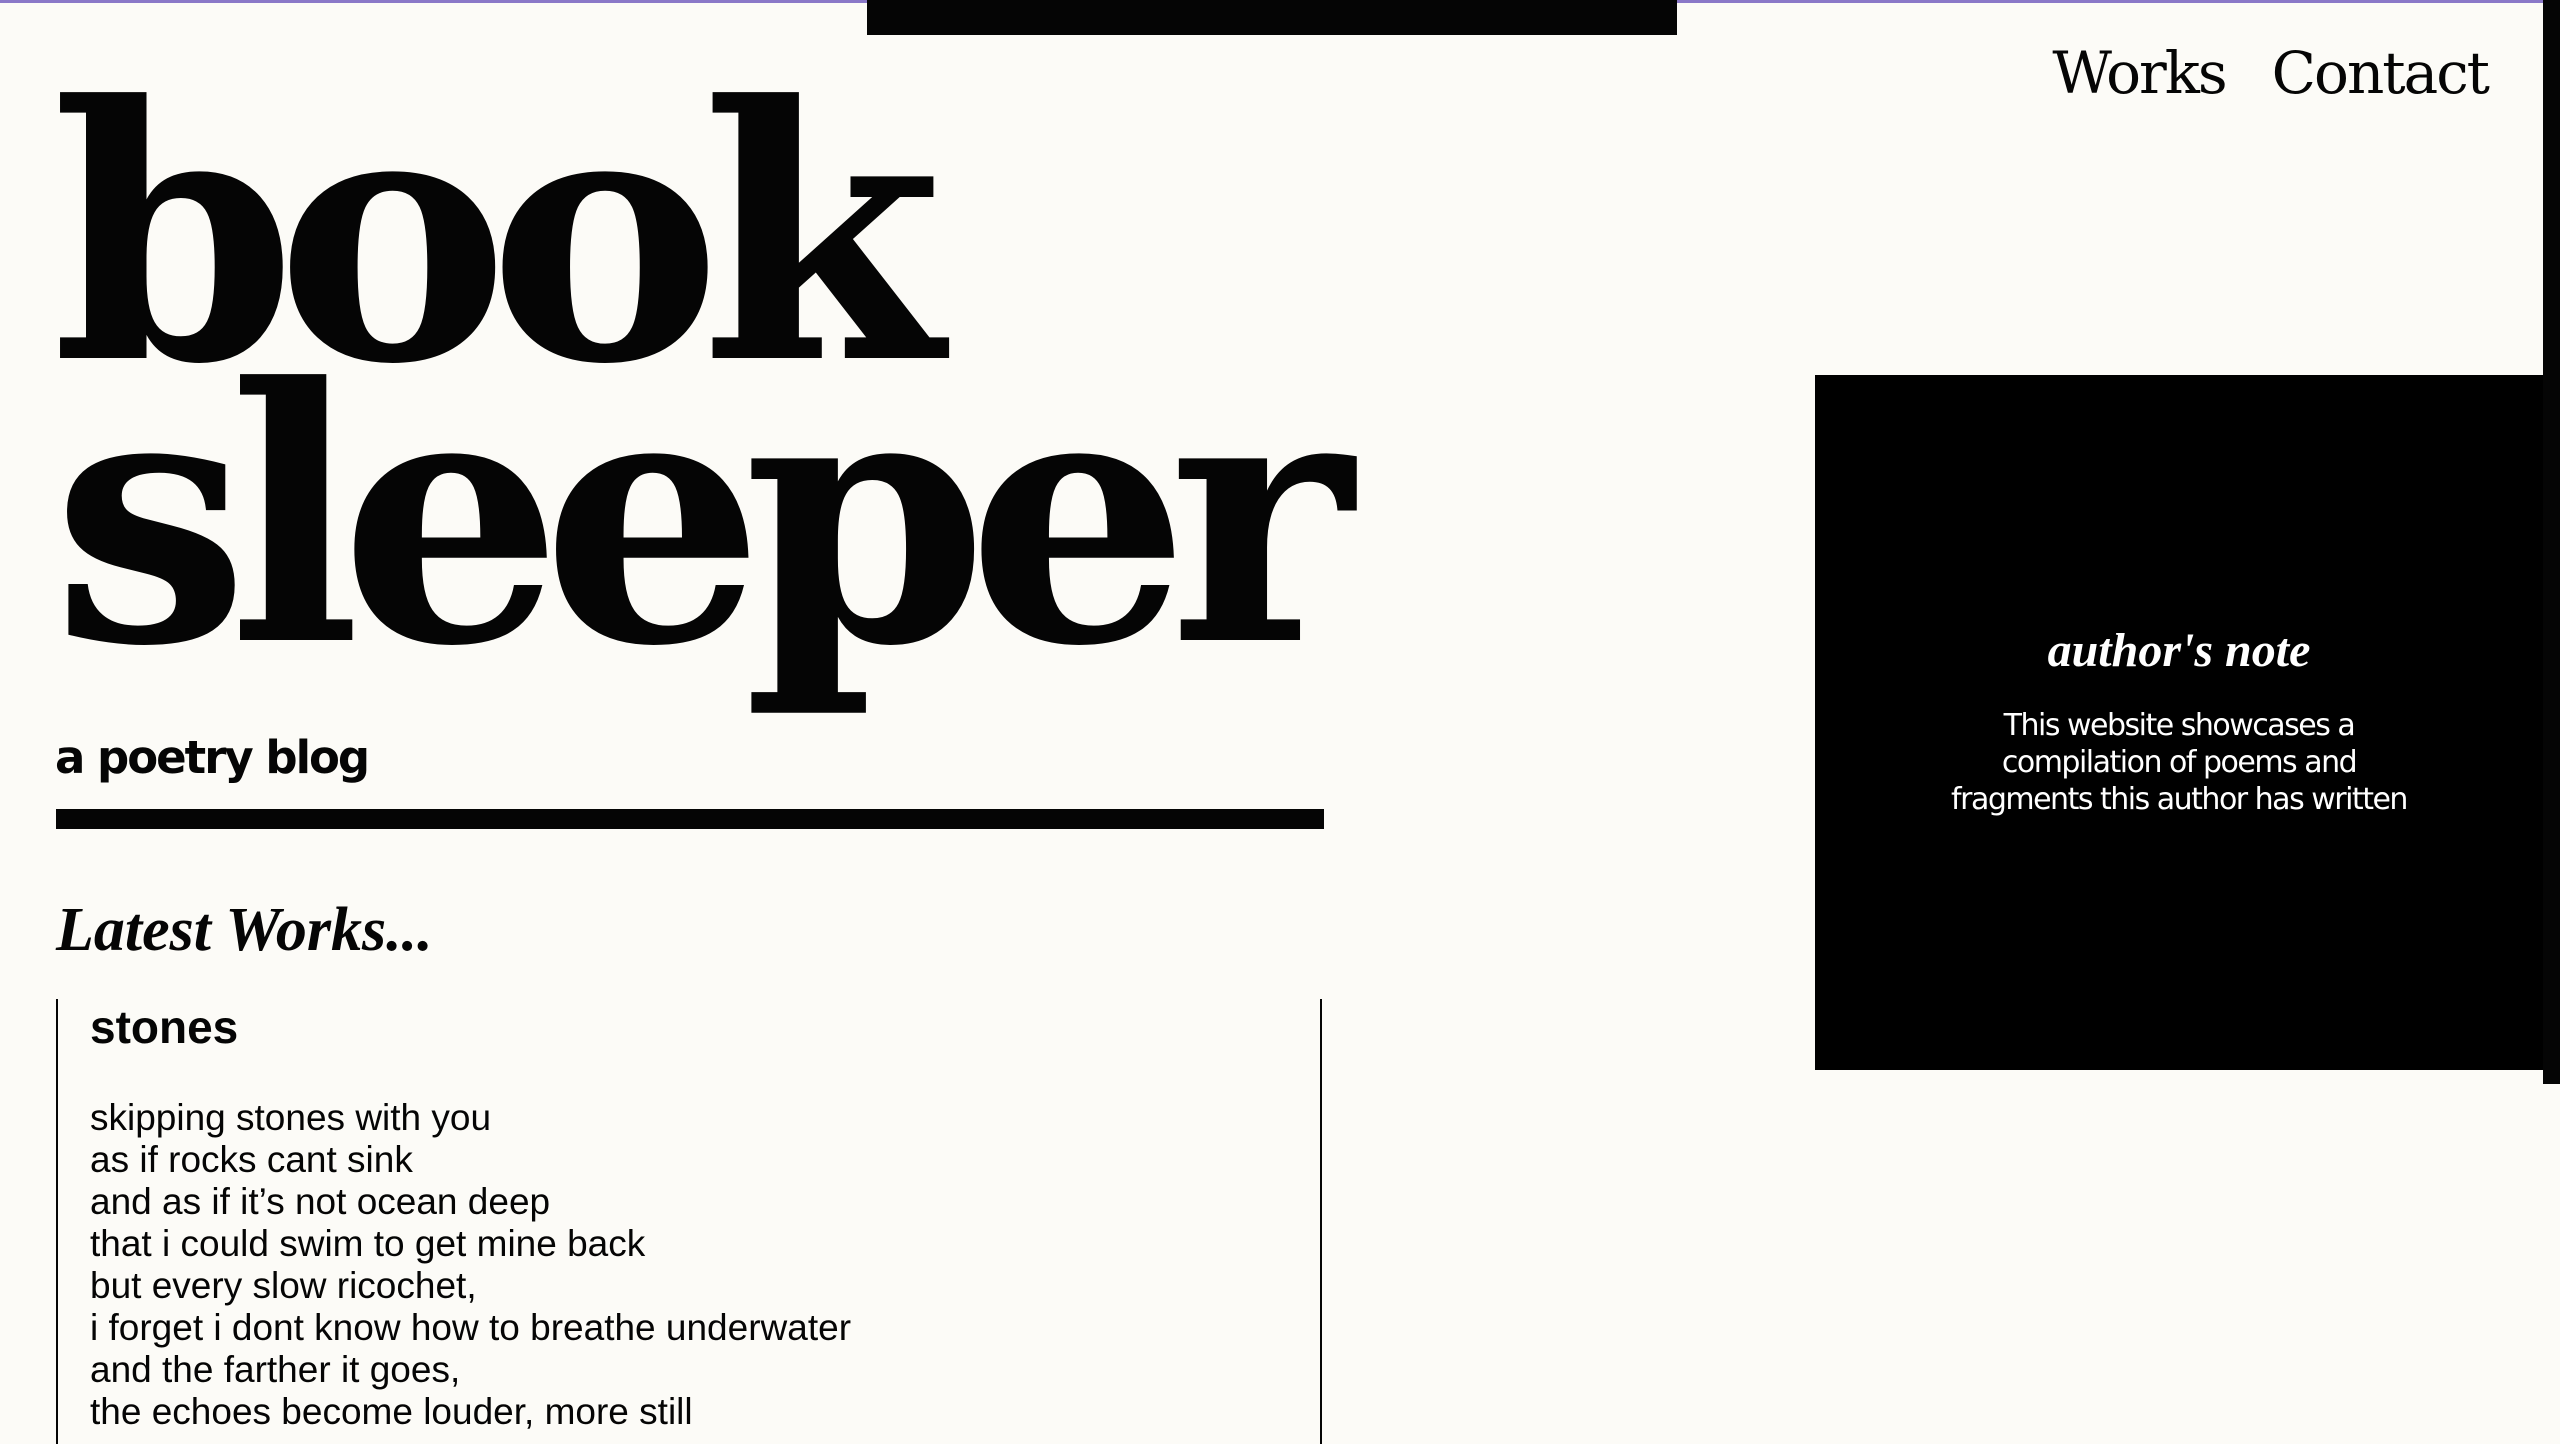  What do you see at coordinates (1272, 17) in the screenshot?
I see `top-decorative-bar` at bounding box center [1272, 17].